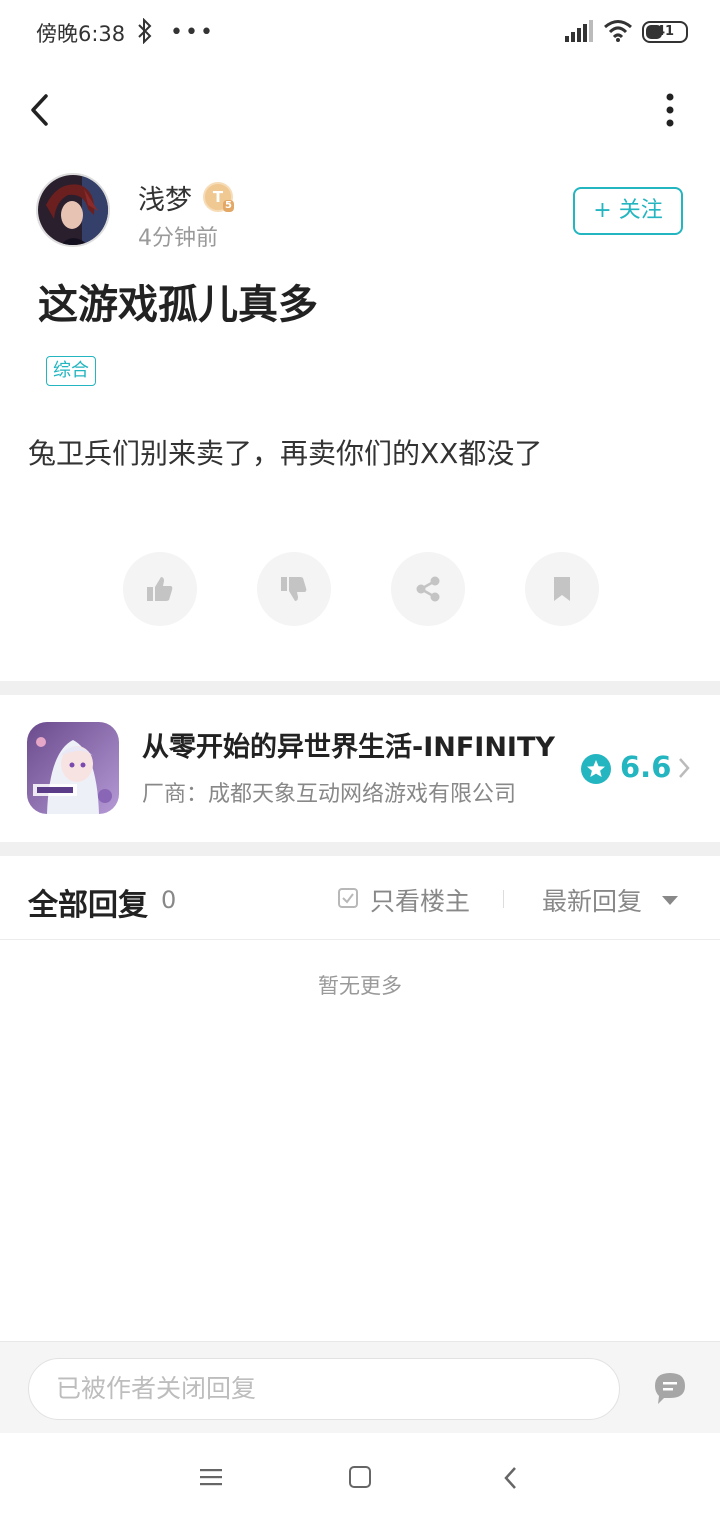  I want to click on reply-bar: 已被作者关闭回复, so click(360, 1387).